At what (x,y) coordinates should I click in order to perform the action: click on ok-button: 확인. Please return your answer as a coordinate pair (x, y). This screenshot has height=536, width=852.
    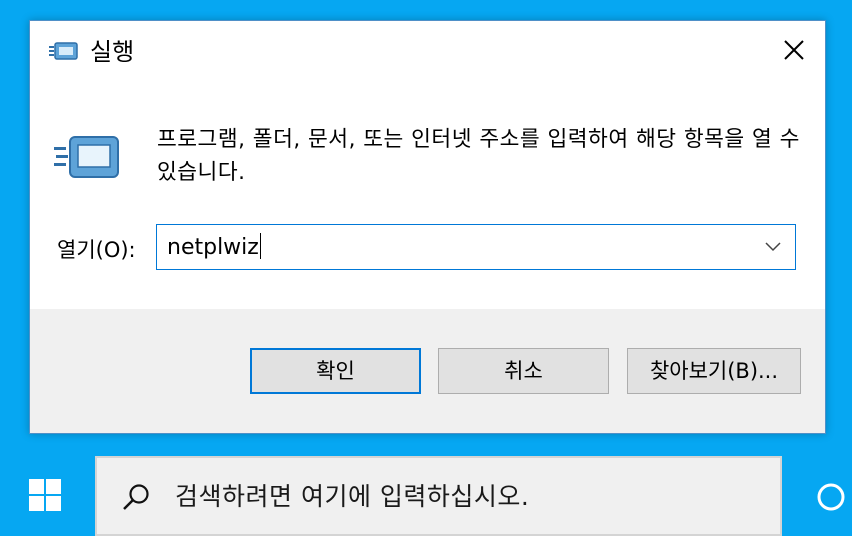
    Looking at the image, I should click on (335, 371).